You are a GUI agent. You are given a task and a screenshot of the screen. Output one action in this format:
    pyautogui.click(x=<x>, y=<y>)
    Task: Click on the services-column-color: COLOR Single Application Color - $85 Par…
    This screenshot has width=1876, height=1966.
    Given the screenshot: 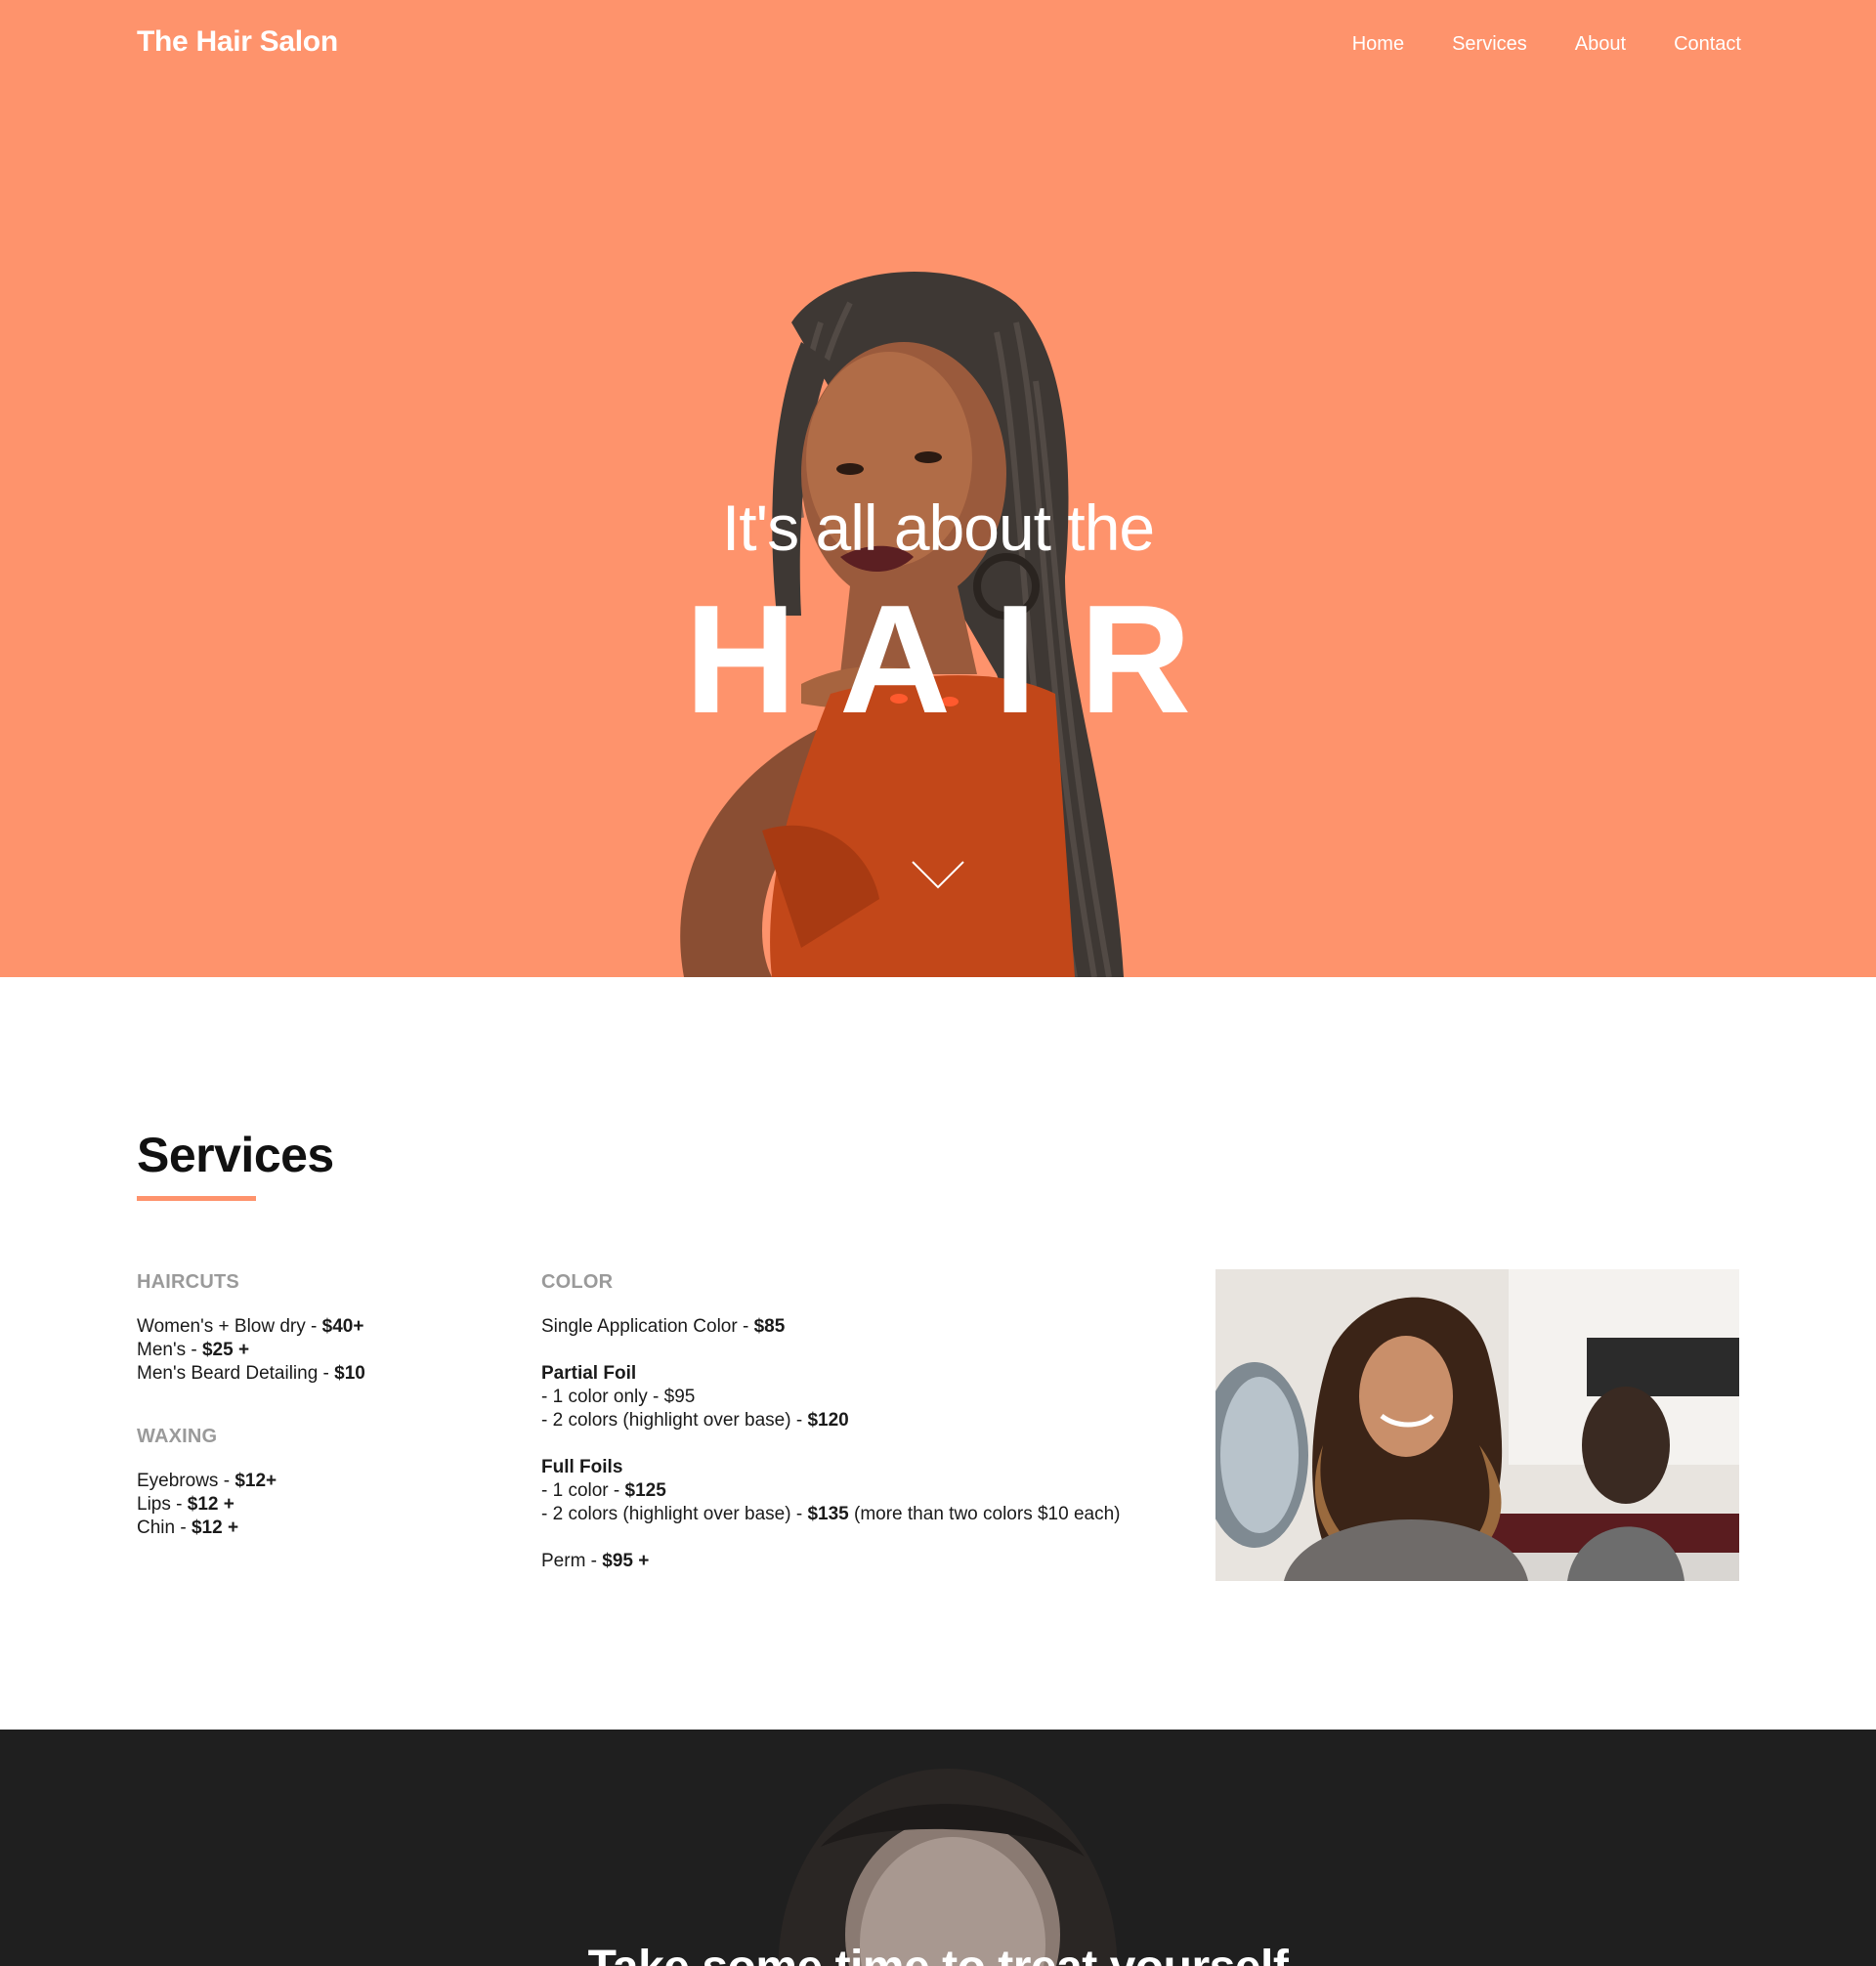 What is the action you would take?
    pyautogui.click(x=854, y=1433)
    